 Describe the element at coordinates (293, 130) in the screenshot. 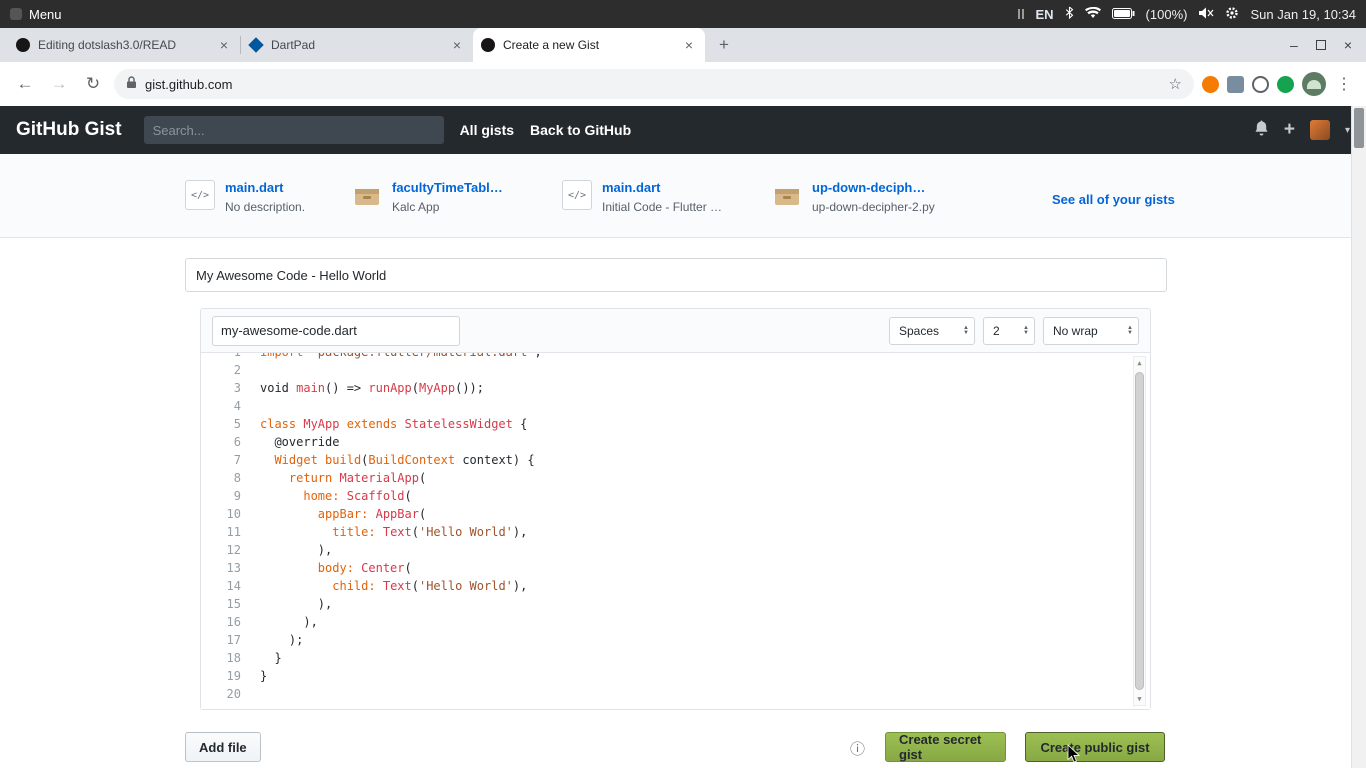

I see `gist-search-input` at that location.